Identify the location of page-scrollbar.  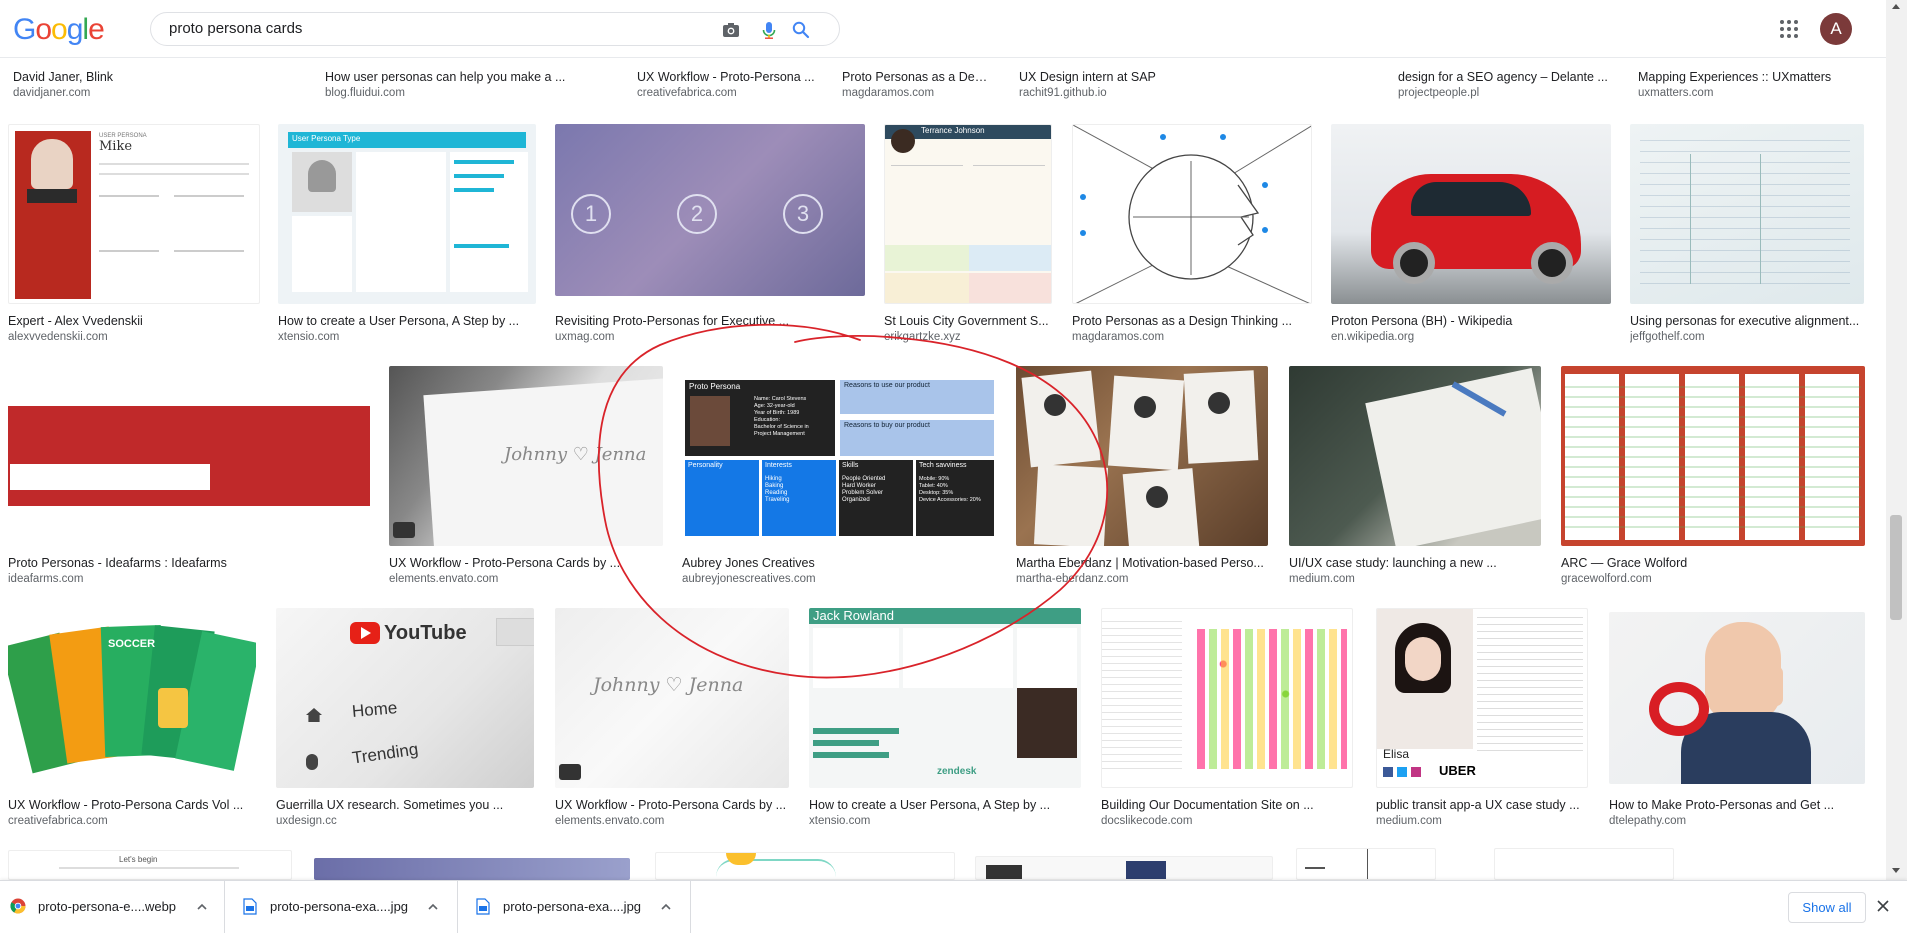
(1896, 440).